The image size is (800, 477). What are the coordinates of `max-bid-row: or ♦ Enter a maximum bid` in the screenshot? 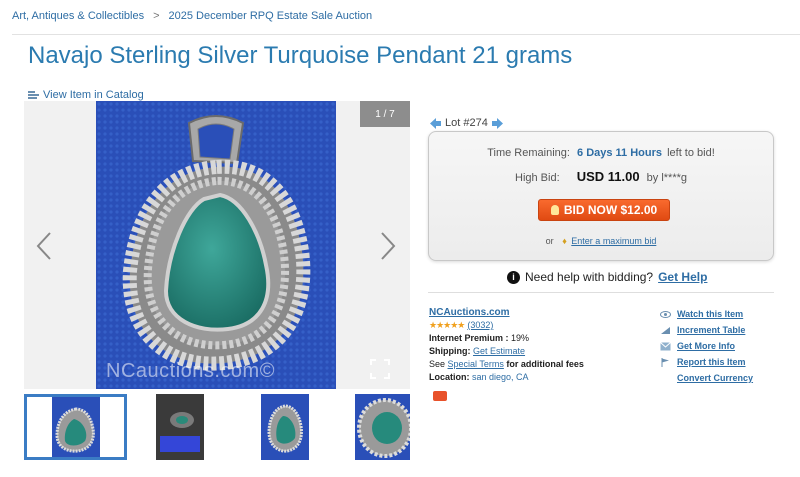 It's located at (601, 241).